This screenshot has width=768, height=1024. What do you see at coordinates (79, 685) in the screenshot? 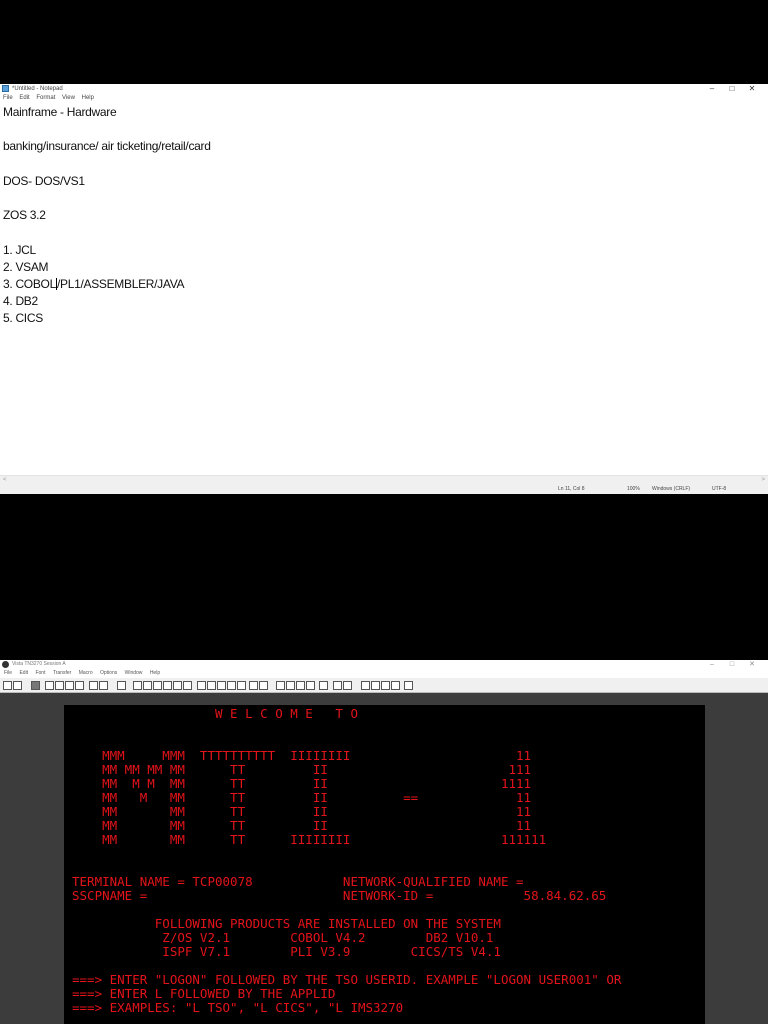
I see `select-all-icon` at bounding box center [79, 685].